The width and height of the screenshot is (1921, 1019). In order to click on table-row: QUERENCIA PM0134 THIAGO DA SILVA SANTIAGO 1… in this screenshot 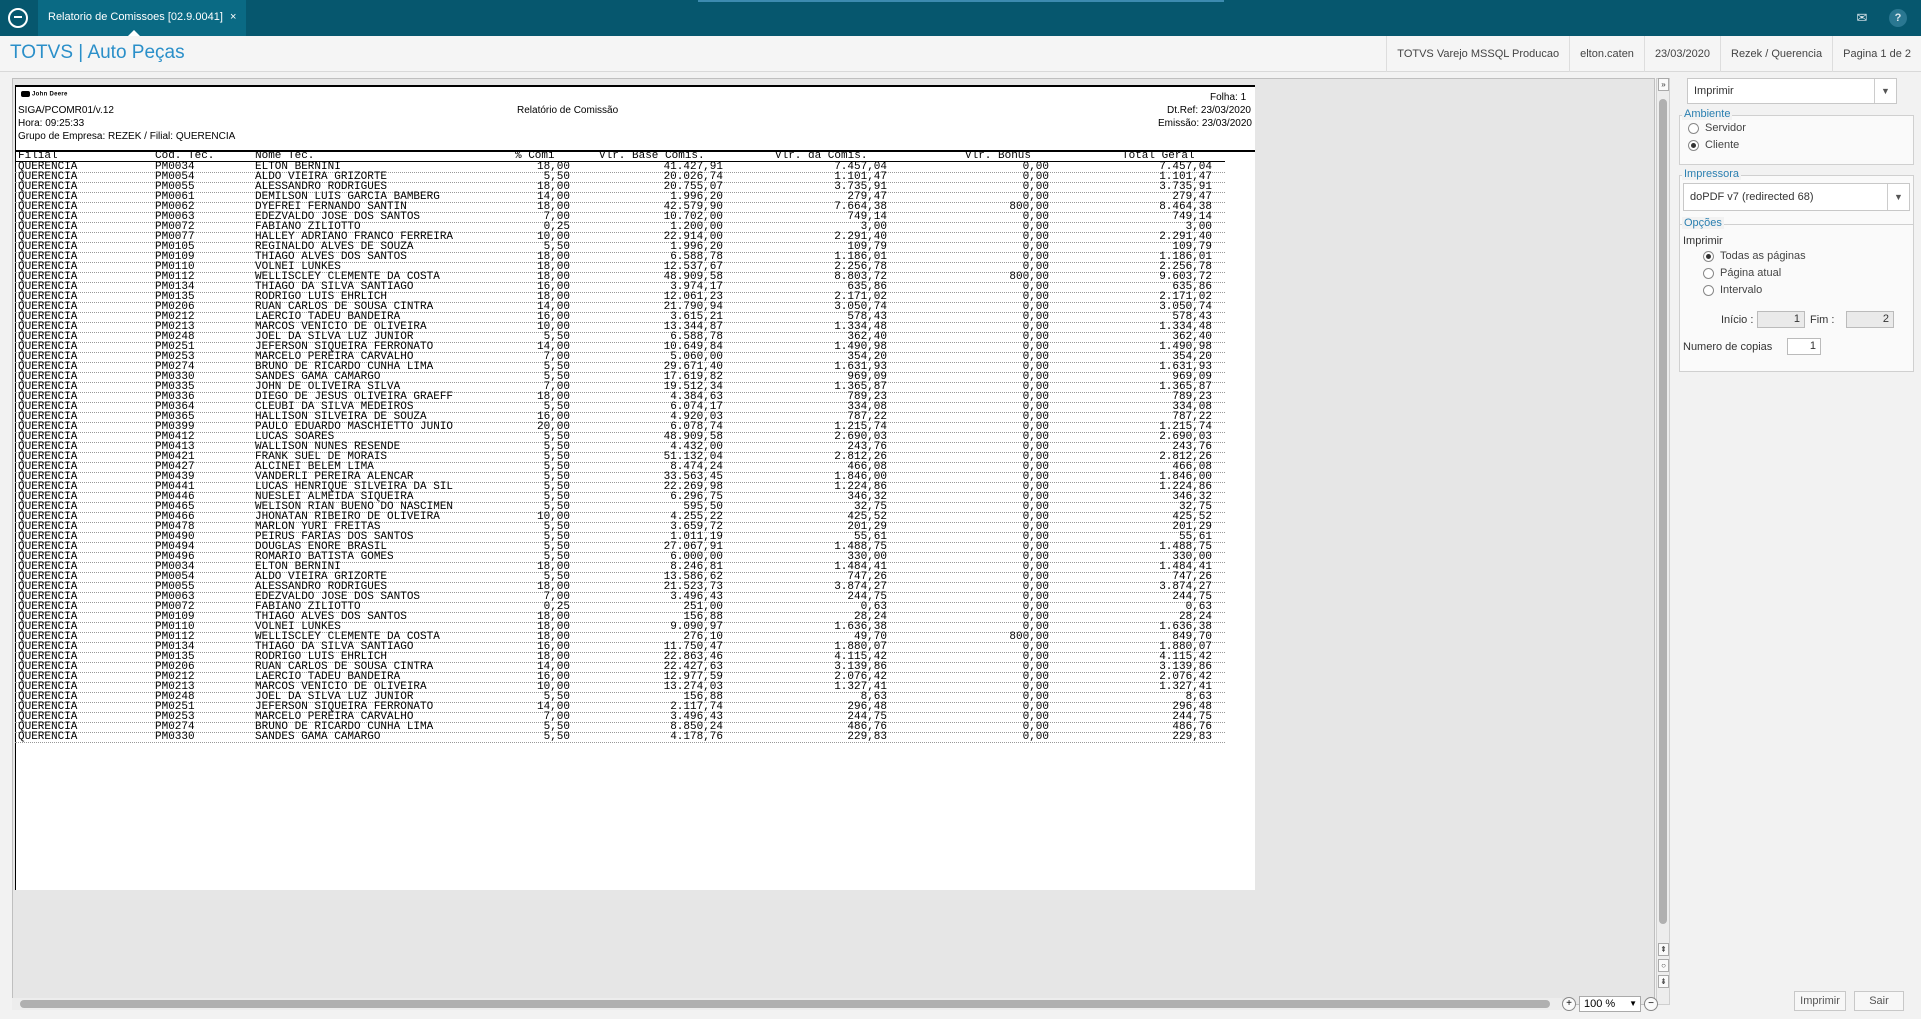, I will do `click(635, 647)`.